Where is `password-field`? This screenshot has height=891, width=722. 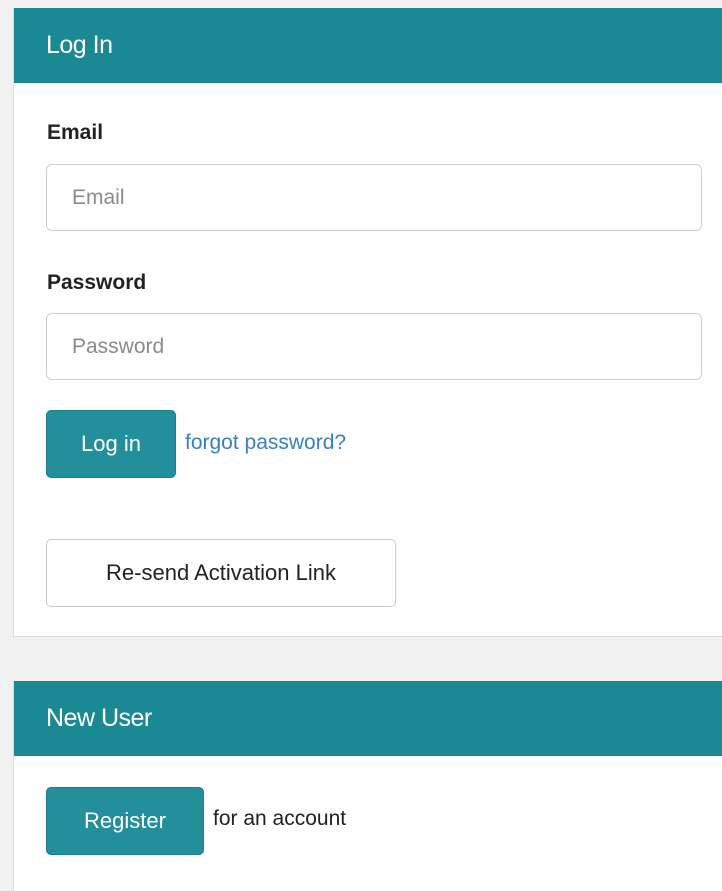
password-field is located at coordinates (374, 346).